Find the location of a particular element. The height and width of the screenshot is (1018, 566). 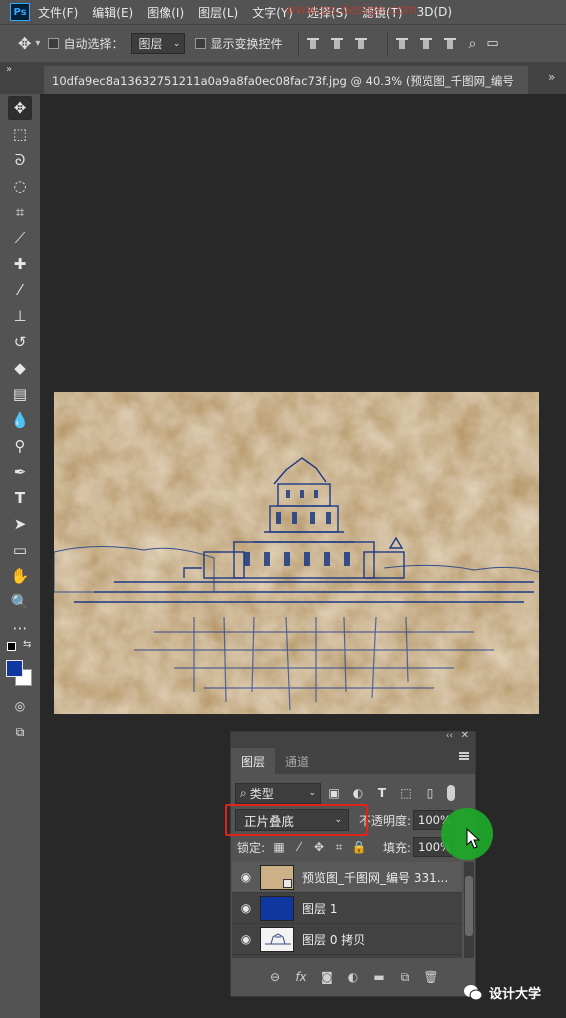

mouse-cursor-icon is located at coordinates (473, 838).